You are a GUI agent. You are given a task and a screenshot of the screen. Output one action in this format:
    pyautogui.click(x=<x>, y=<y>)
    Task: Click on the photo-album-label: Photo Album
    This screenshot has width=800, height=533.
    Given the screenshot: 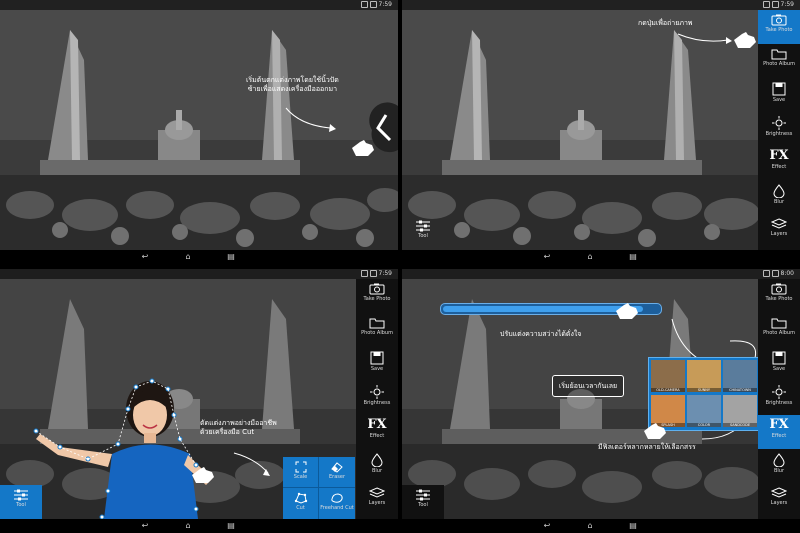 What is the action you would take?
    pyautogui.click(x=377, y=333)
    